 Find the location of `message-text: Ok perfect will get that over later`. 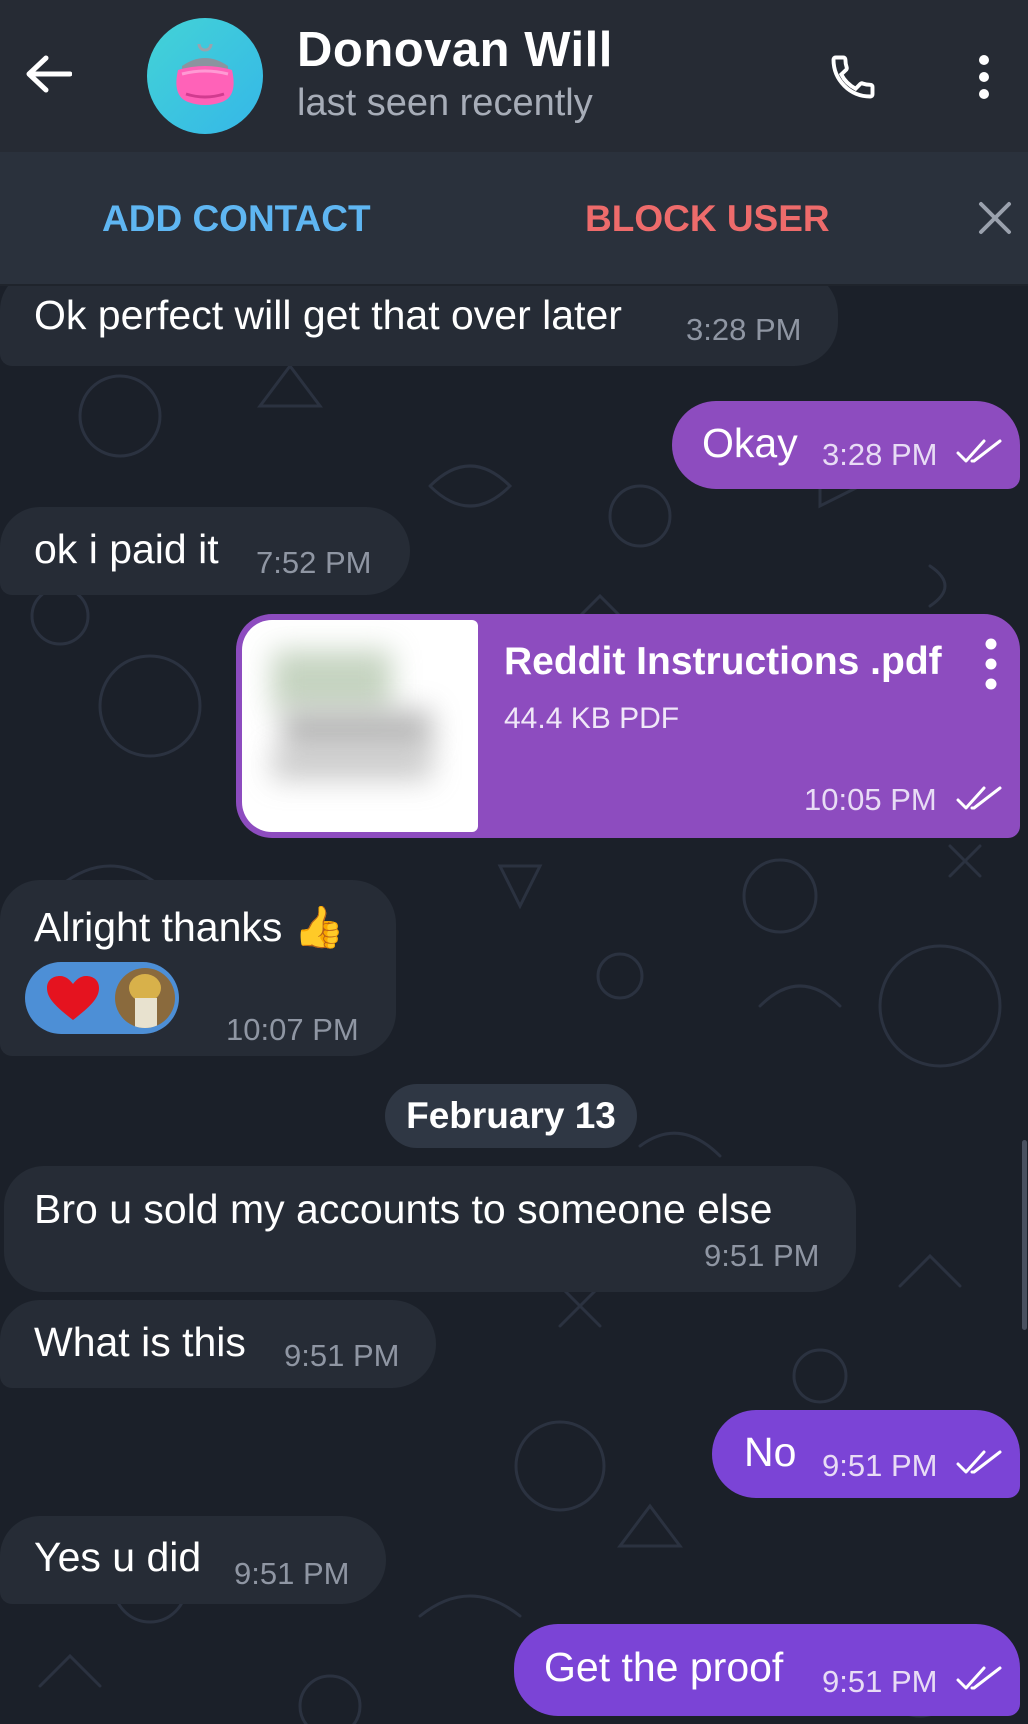

message-text: Ok perfect will get that over later is located at coordinates (328, 315).